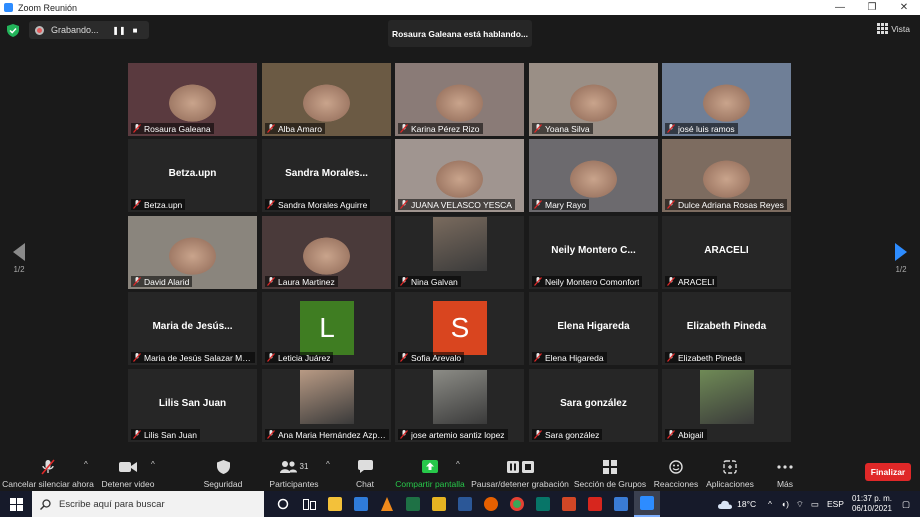  Describe the element at coordinates (326, 328) in the screenshot. I see `participant-tile: L Leticia Juárez` at that location.